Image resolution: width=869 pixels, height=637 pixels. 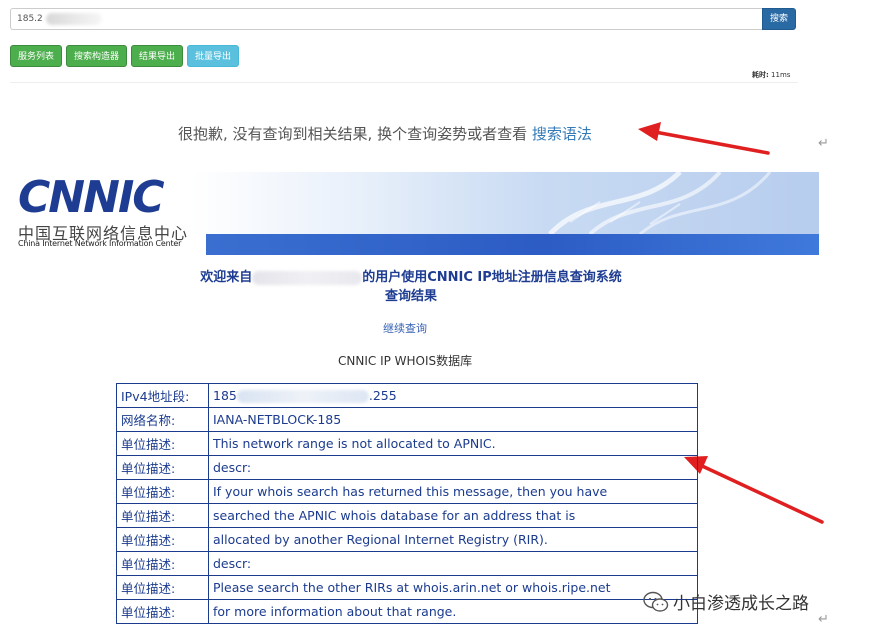 I want to click on row-value: IANA-NETBLOCK-185, so click(x=453, y=419).